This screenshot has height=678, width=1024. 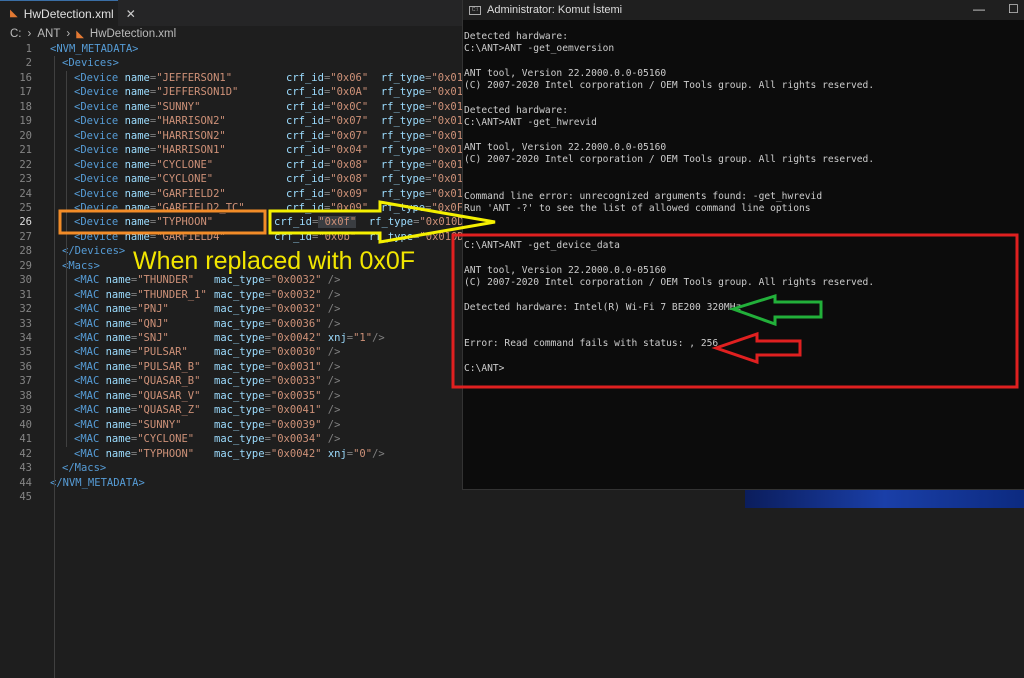 I want to click on terminal-line: C:\ANT>ANT -get_oemversion, so click(x=539, y=49).